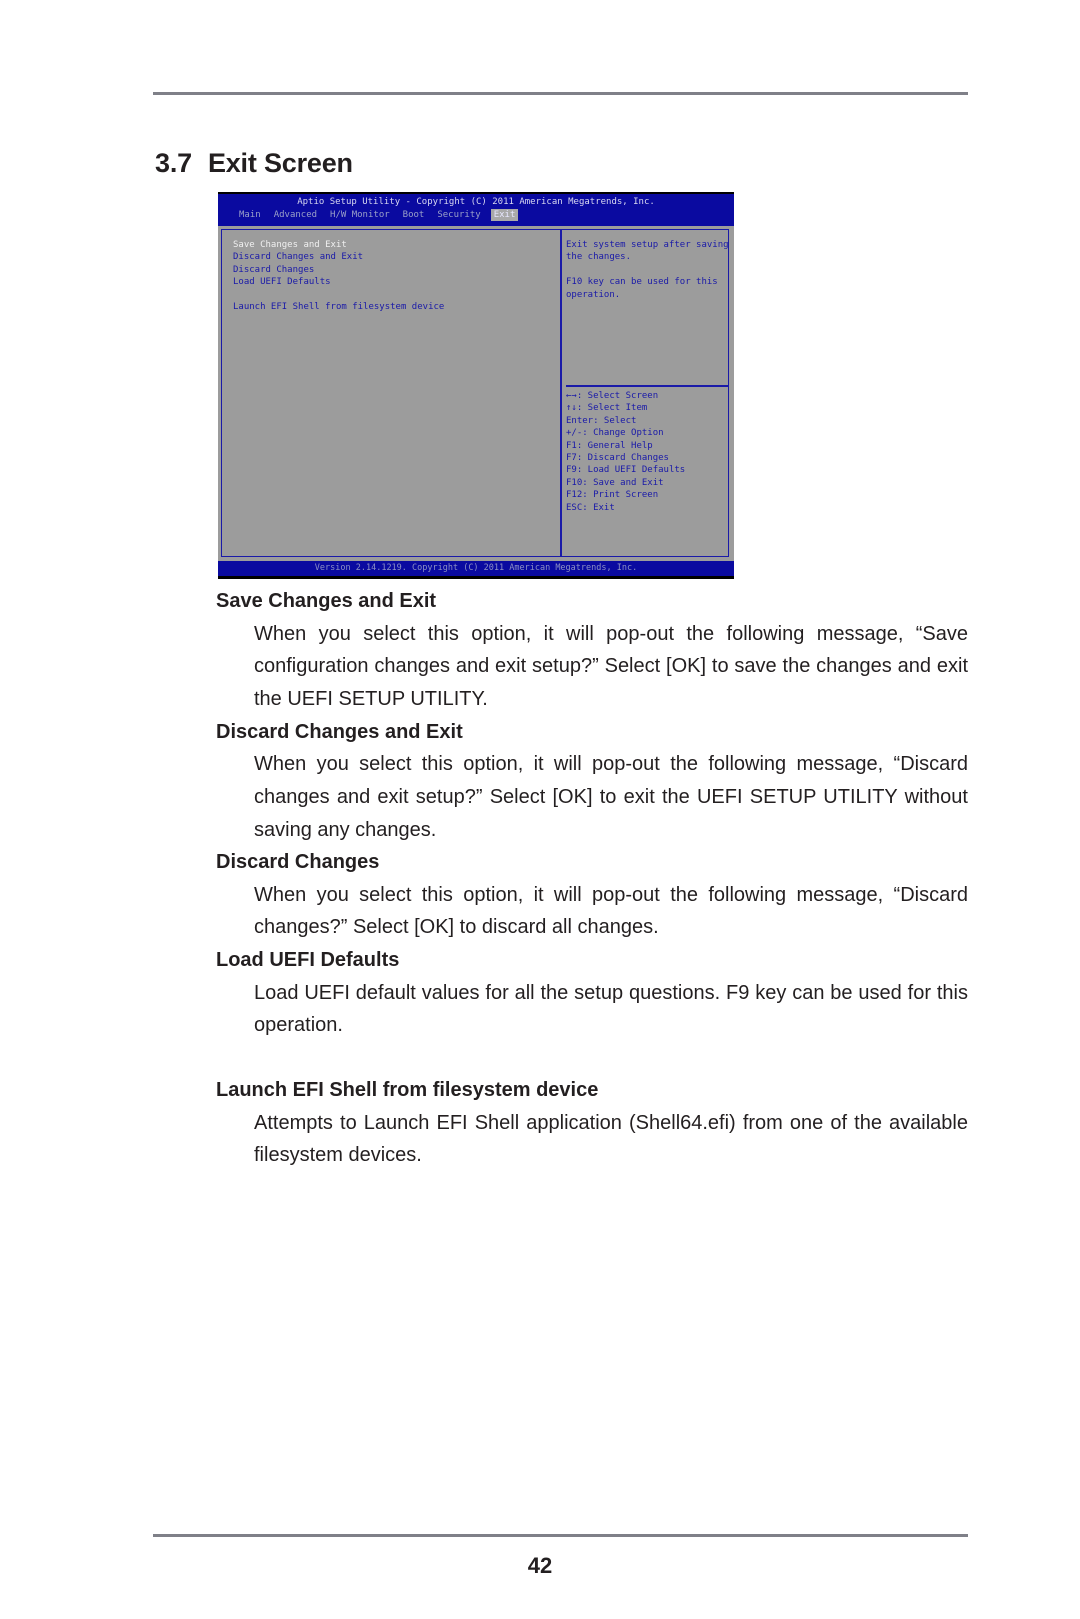 The width and height of the screenshot is (1080, 1619). What do you see at coordinates (601, 420) in the screenshot?
I see `key-hint-enter: Enter: Select` at bounding box center [601, 420].